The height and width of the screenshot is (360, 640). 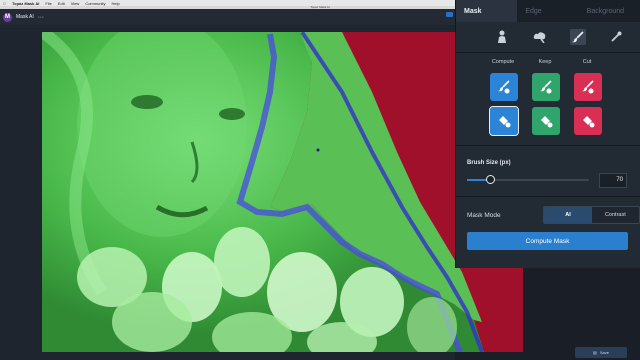 What do you see at coordinates (25, 3) in the screenshot?
I see `menu-app-name: Topaz Mask AI` at bounding box center [25, 3].